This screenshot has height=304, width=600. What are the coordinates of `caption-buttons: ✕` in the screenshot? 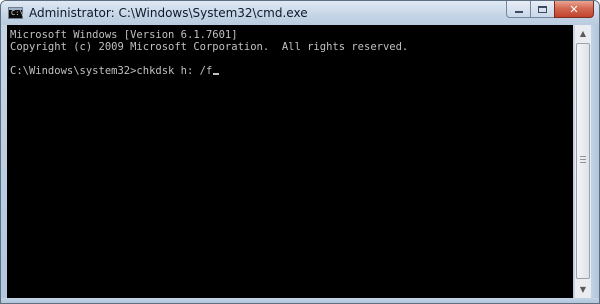 It's located at (550, 10).